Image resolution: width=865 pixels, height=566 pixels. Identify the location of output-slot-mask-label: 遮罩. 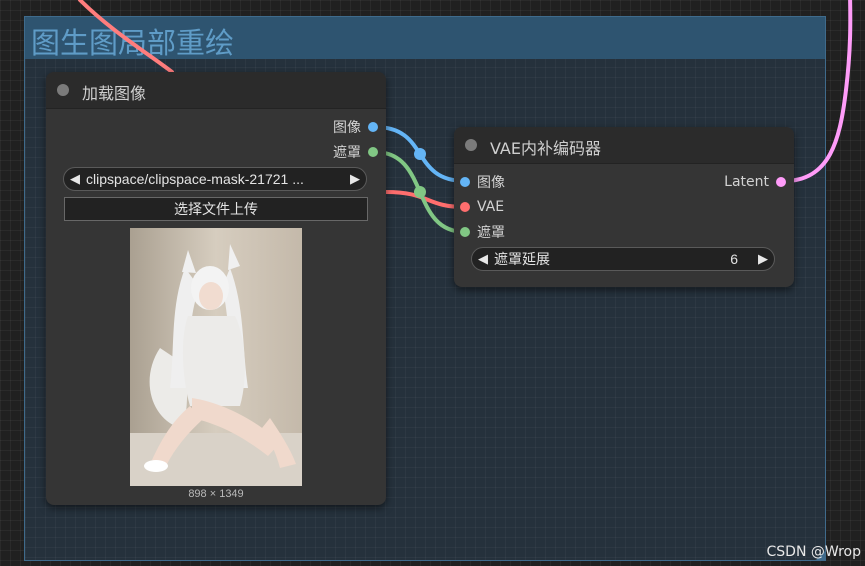
(347, 153).